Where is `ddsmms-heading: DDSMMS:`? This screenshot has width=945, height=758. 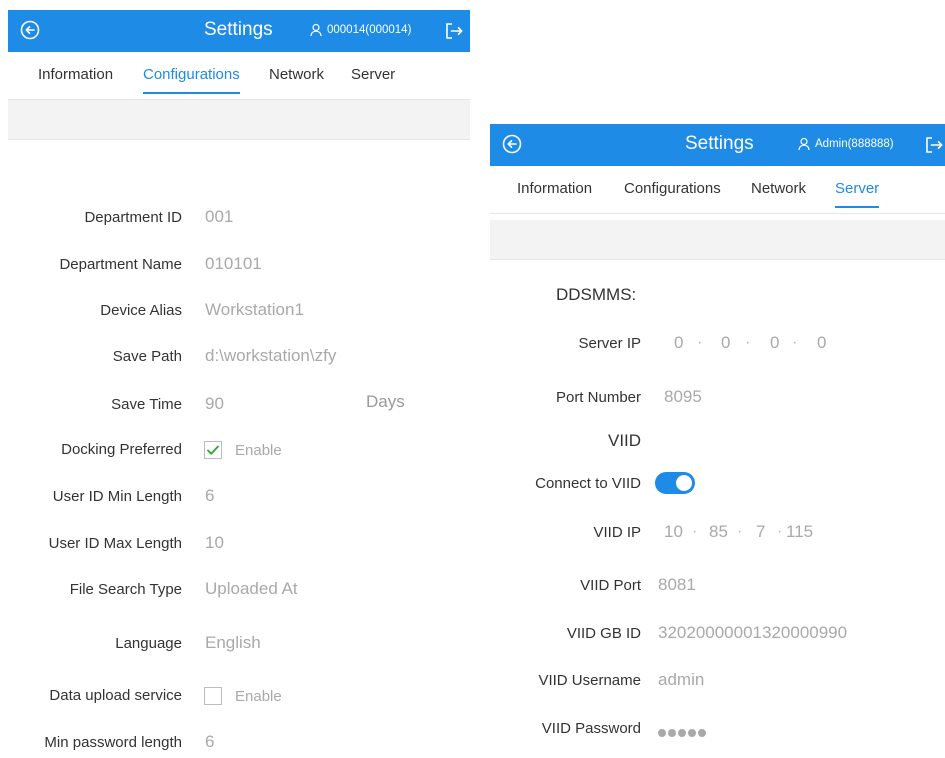 ddsmms-heading: DDSMMS: is located at coordinates (596, 294).